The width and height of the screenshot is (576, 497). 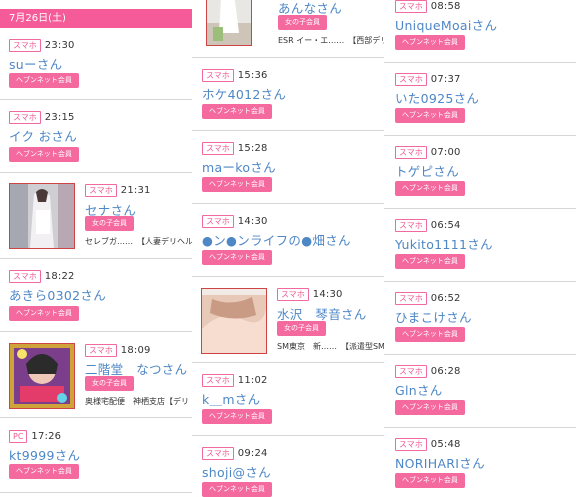 I want to click on visitor-entry: スマホ 06:52 ひまこけさん ヘブンネット会員, so click(x=480, y=318).